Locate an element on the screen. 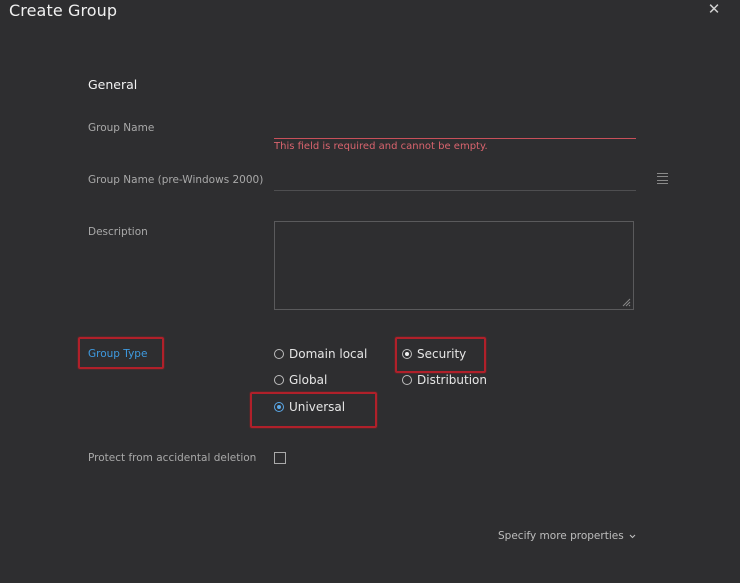  list-icon is located at coordinates (662, 178).